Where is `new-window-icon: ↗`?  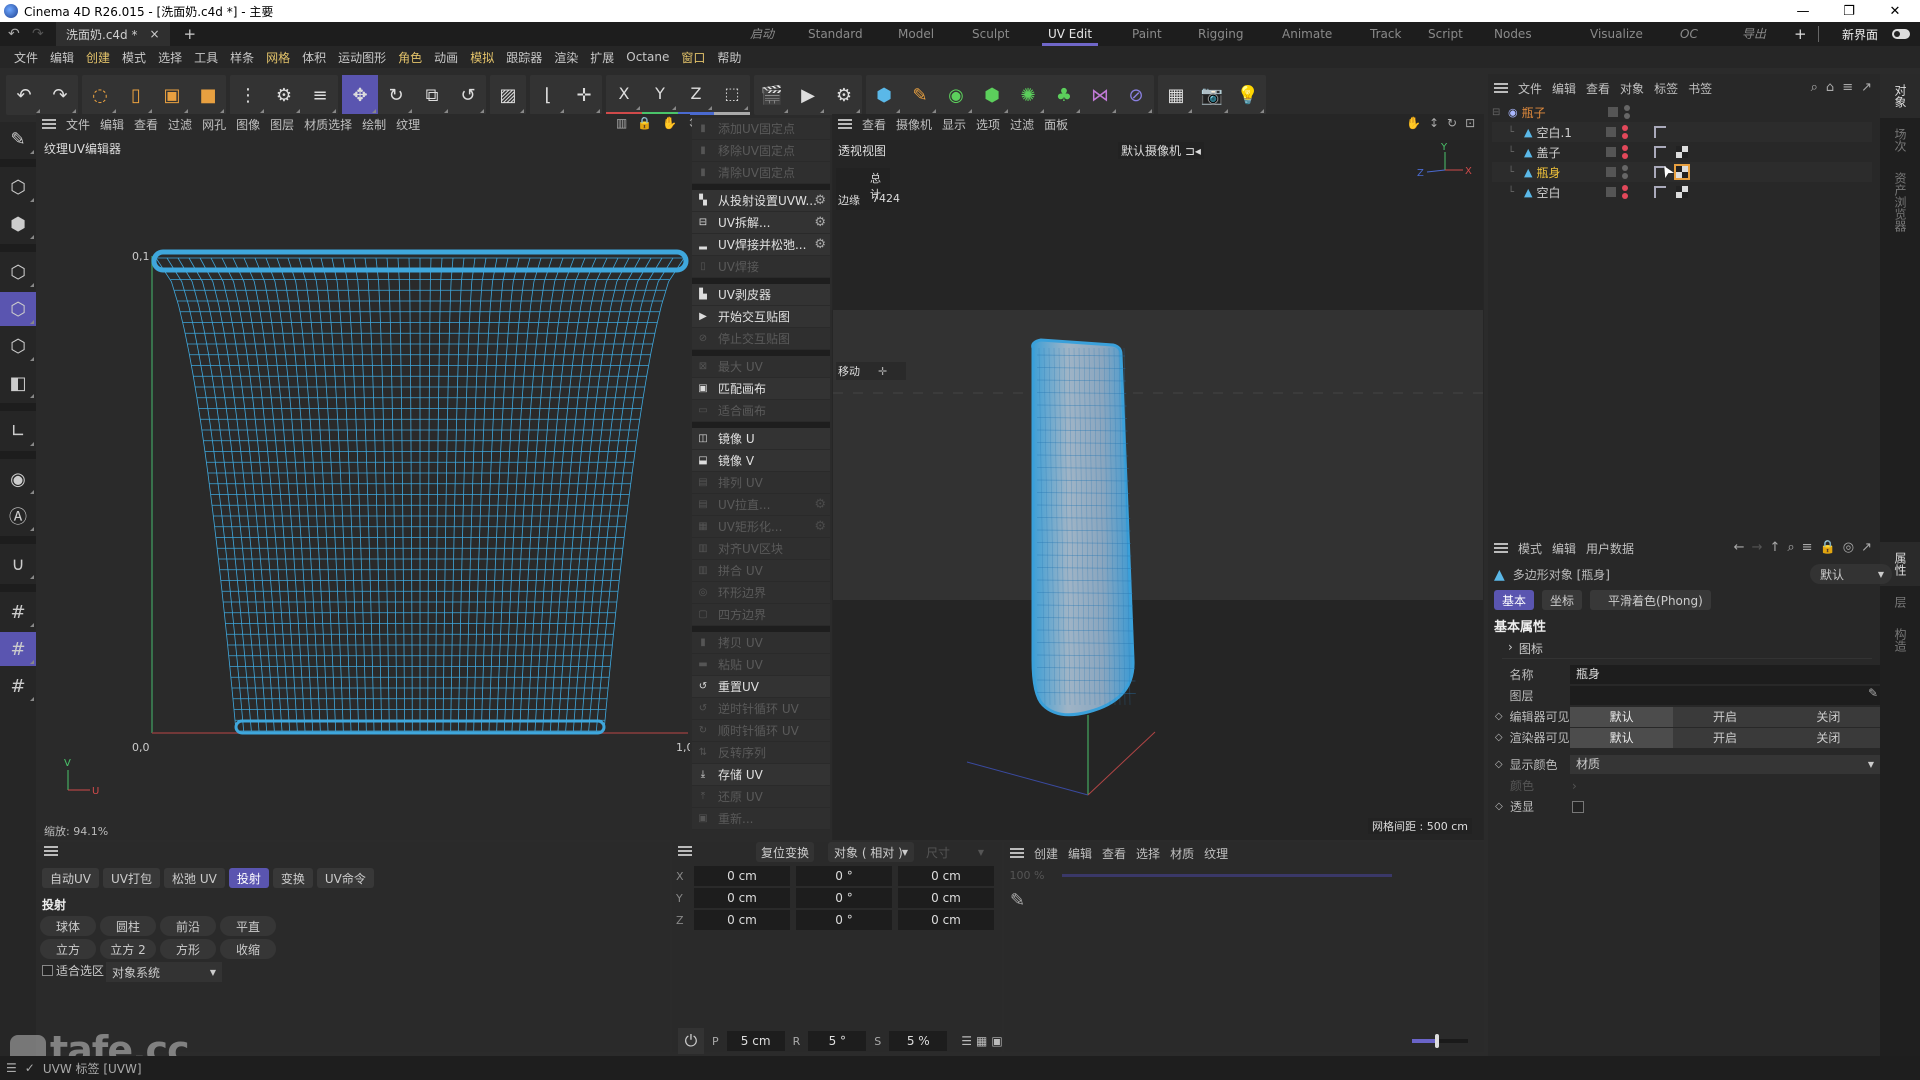
new-window-icon: ↗ is located at coordinates (1866, 547).